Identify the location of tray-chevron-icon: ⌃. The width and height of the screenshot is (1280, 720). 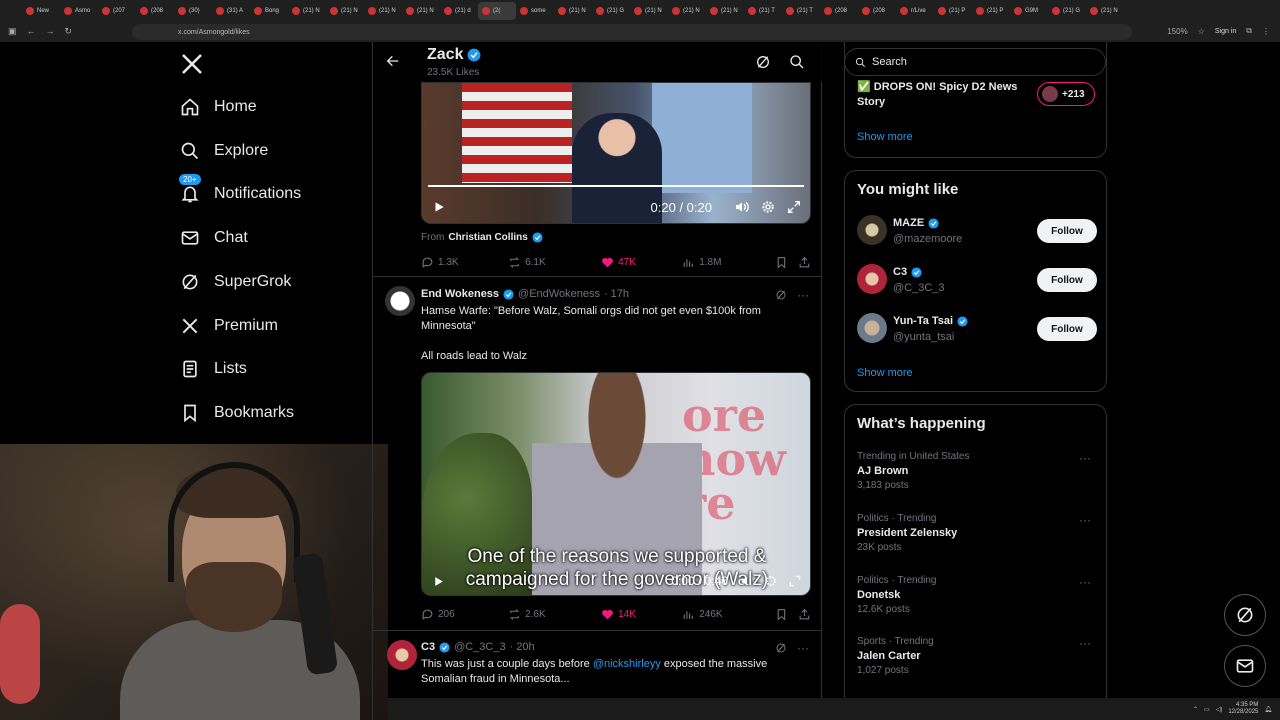
(1195, 709).